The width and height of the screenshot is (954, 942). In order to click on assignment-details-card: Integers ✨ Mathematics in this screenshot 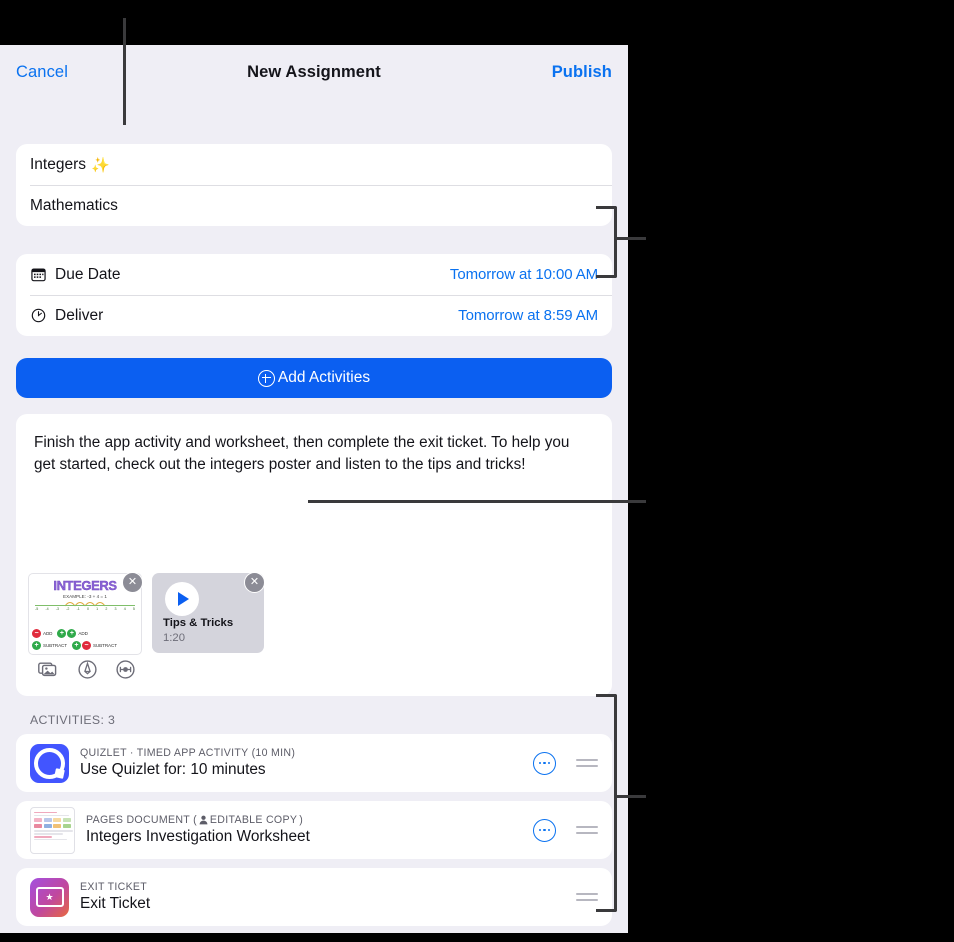, I will do `click(314, 185)`.